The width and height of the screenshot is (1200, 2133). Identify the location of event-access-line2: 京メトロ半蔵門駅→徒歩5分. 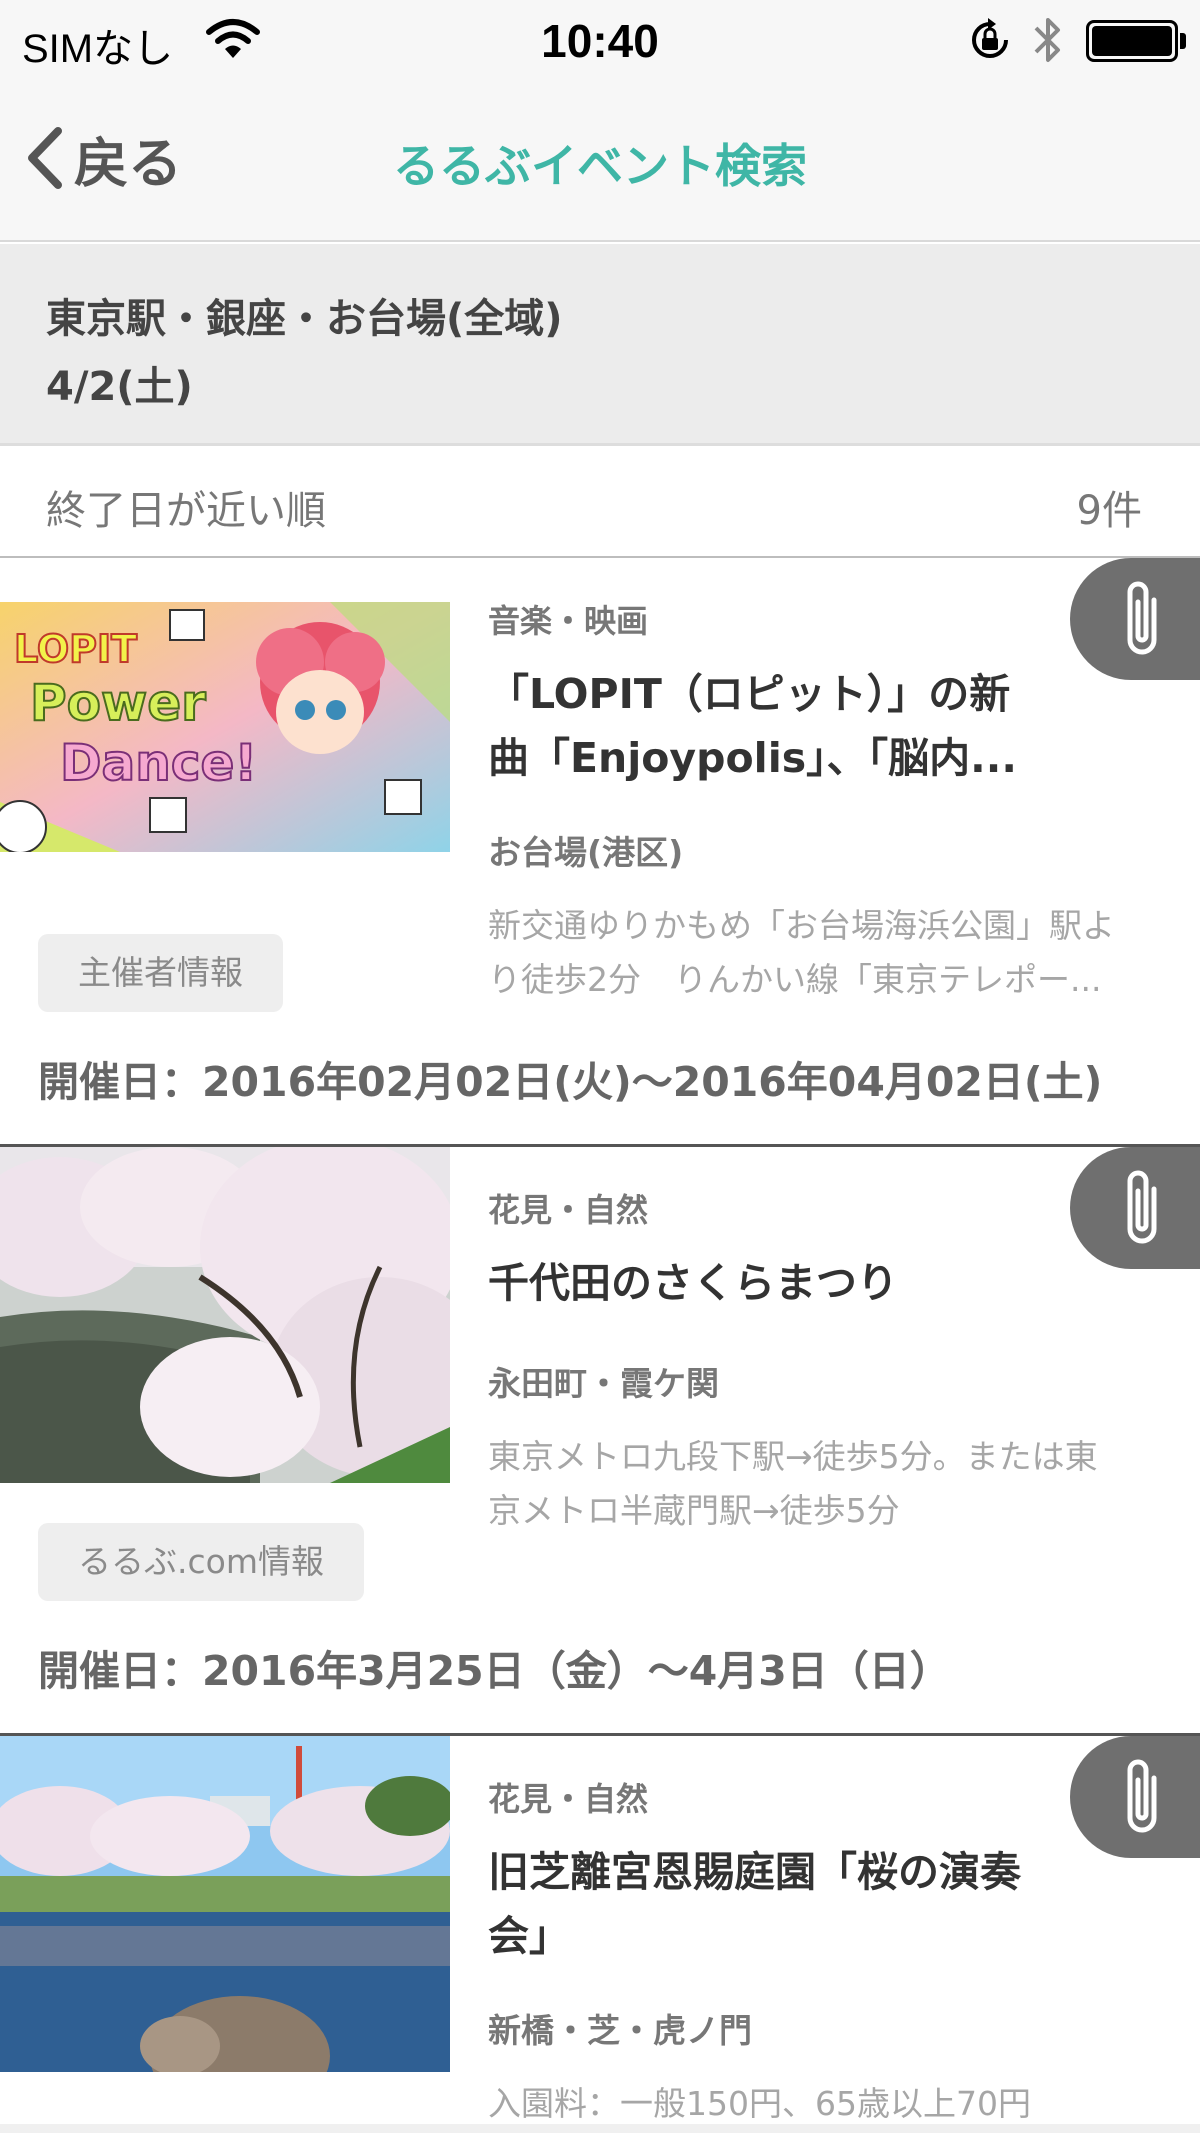
(694, 1510).